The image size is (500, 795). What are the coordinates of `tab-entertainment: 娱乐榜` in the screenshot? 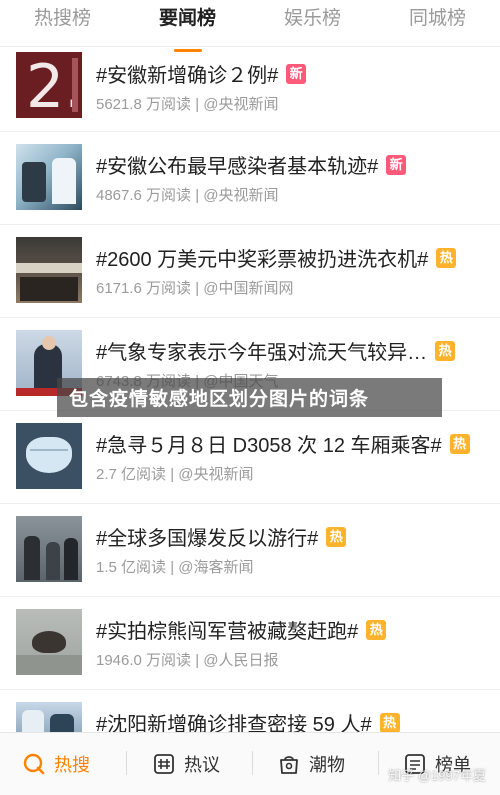 It's located at (312, 23).